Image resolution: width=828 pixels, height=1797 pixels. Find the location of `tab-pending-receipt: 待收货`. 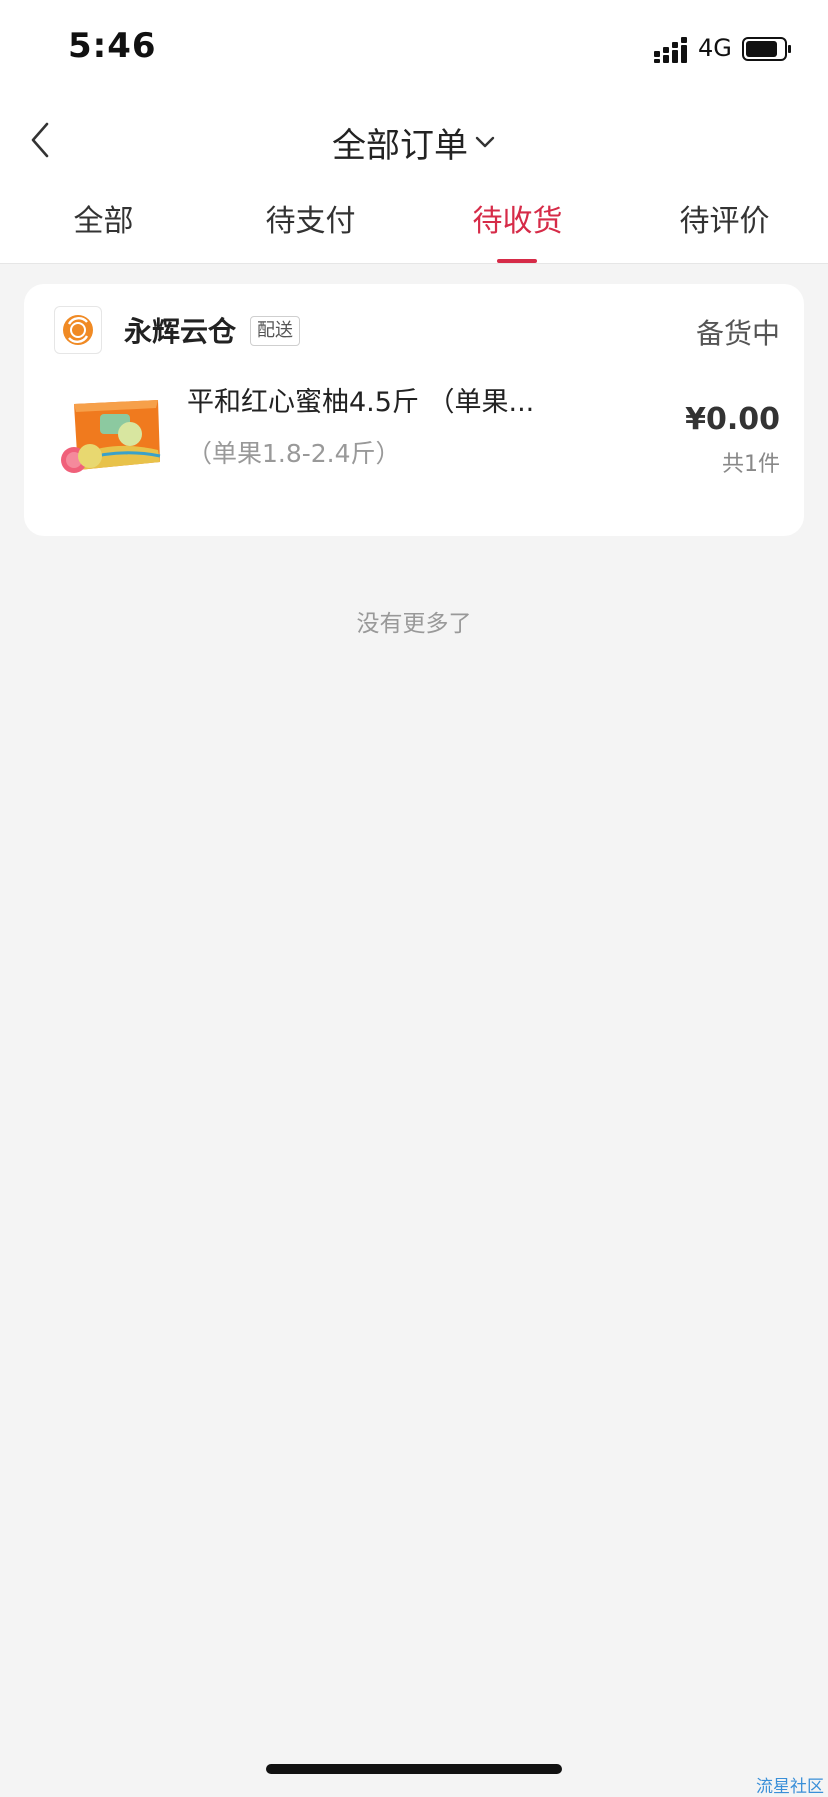

tab-pending-receipt: 待收货 is located at coordinates (517, 229).